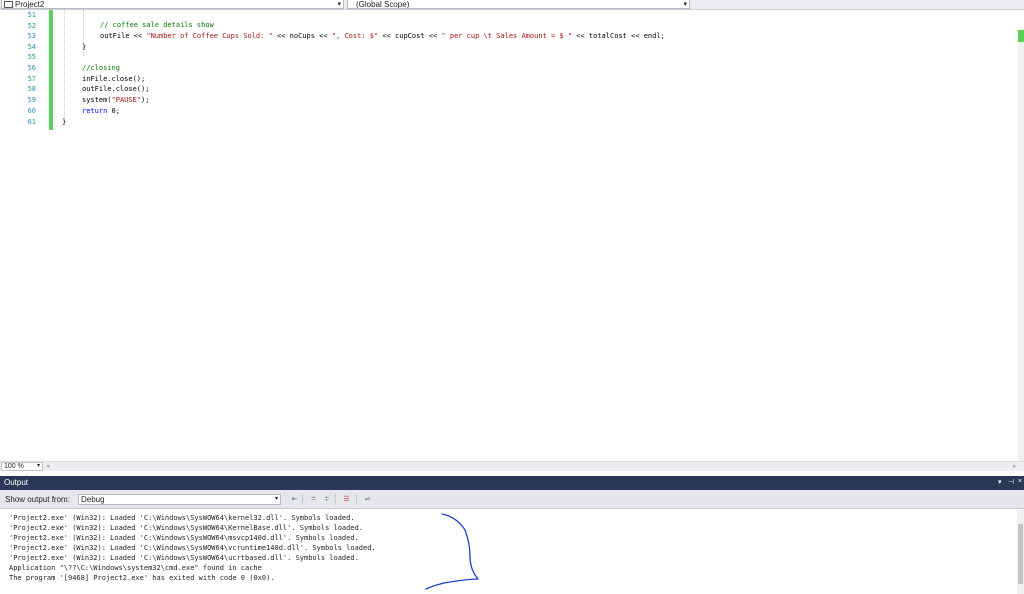  What do you see at coordinates (452, 551) in the screenshot?
I see `hand-drawn-annotation` at bounding box center [452, 551].